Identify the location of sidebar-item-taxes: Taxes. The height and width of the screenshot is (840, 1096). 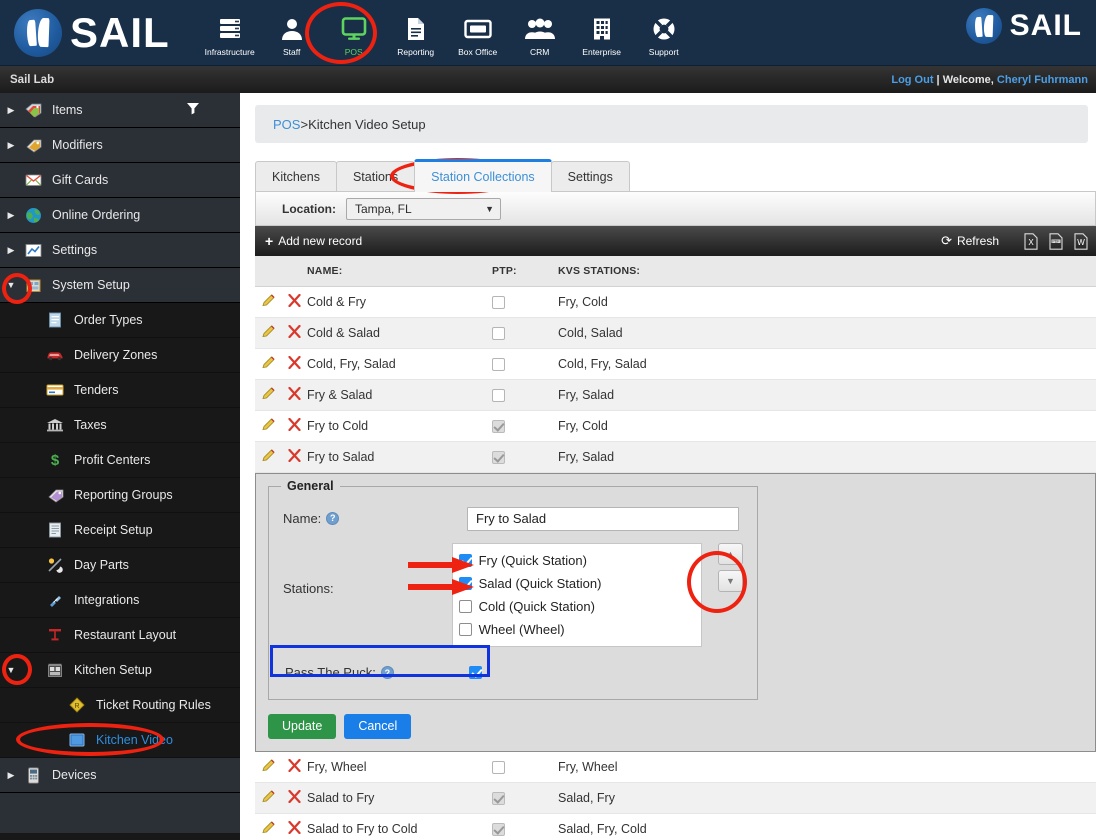
(120, 425).